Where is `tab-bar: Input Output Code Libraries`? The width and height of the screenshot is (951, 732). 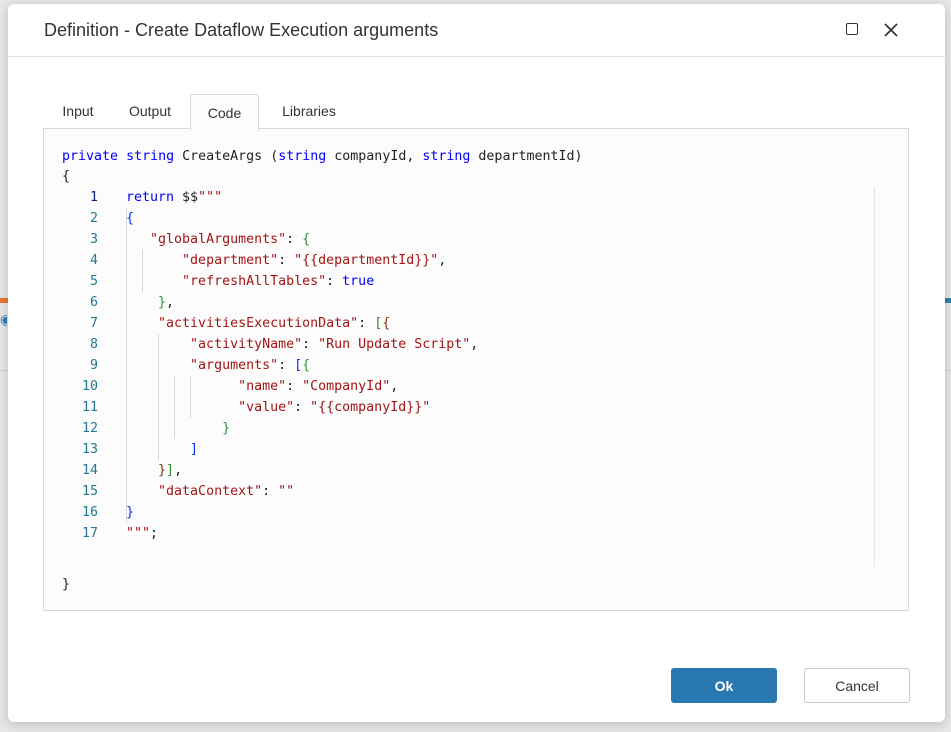 tab-bar: Input Output Code Libraries is located at coordinates (476, 112).